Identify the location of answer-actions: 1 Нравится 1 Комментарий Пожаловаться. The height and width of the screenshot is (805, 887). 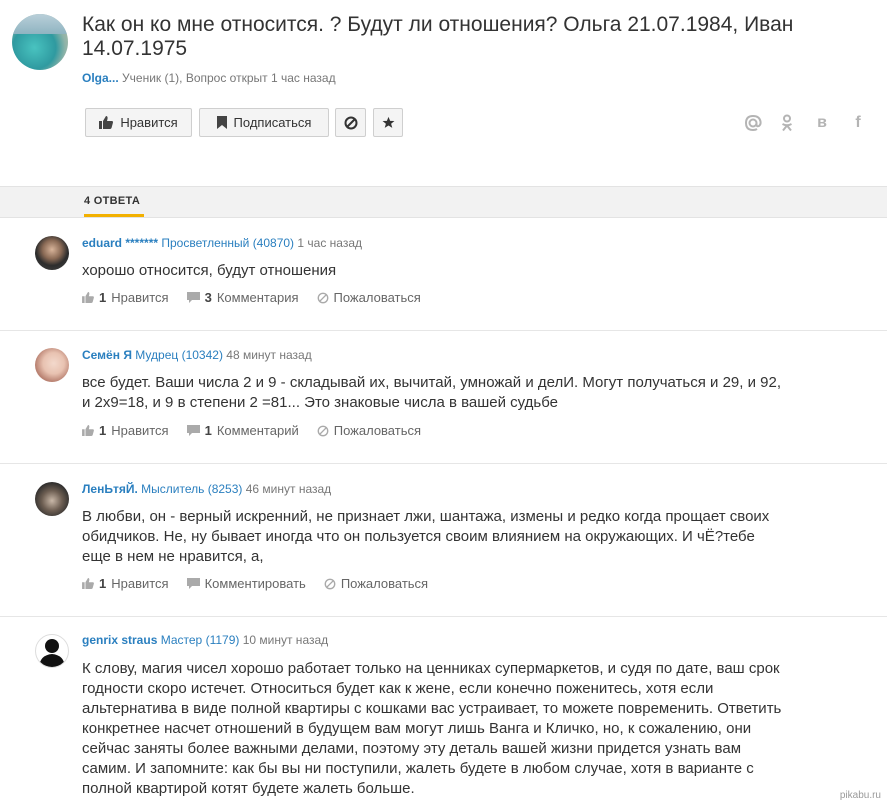
(260, 430).